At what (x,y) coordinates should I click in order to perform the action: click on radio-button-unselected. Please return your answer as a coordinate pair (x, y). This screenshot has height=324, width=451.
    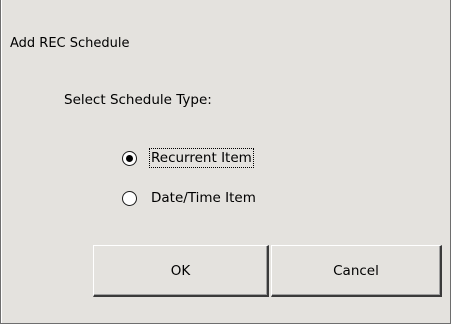
    Looking at the image, I should click on (129, 198).